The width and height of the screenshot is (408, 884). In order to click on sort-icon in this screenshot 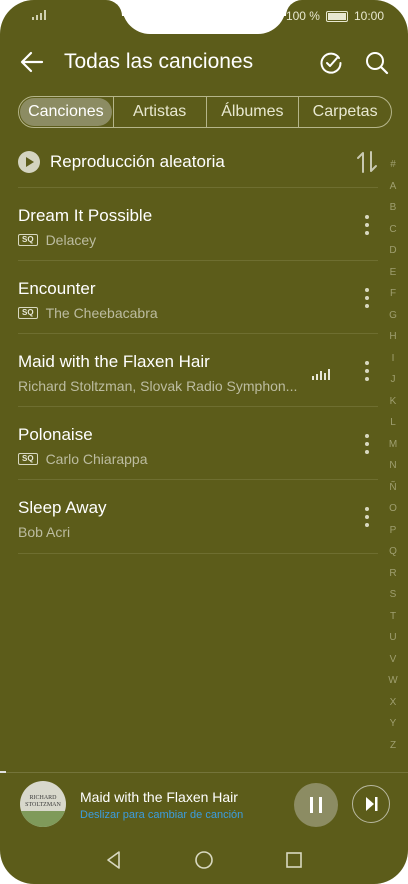, I will do `click(367, 162)`.